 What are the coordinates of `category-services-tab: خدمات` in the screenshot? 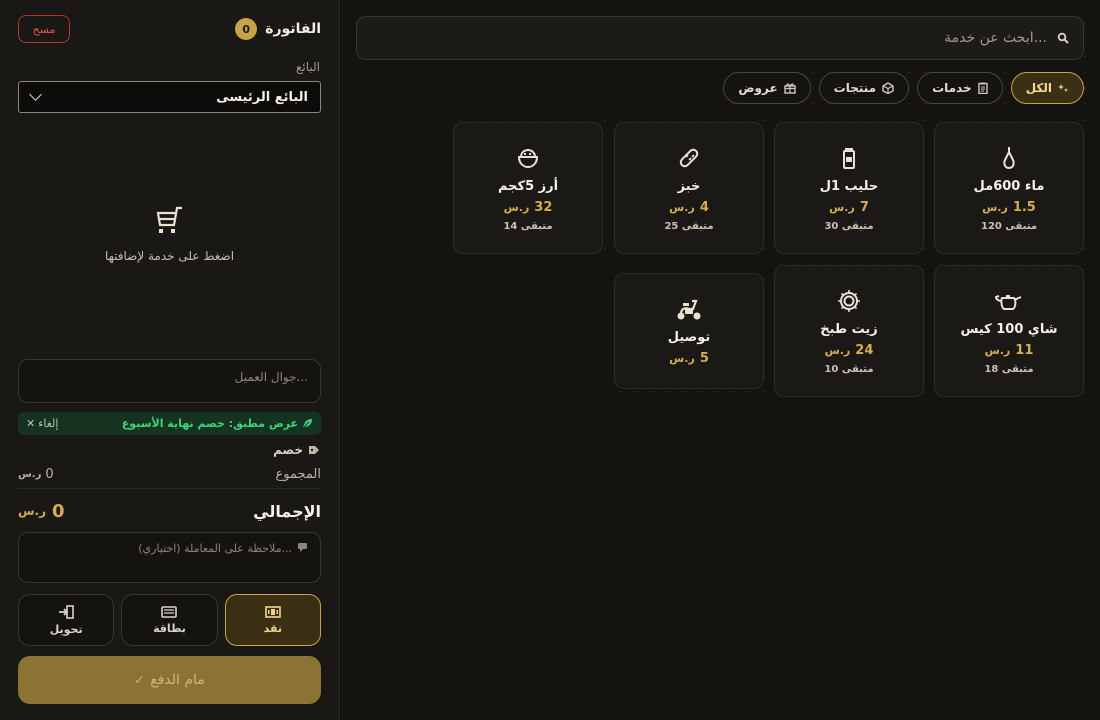 It's located at (960, 88).